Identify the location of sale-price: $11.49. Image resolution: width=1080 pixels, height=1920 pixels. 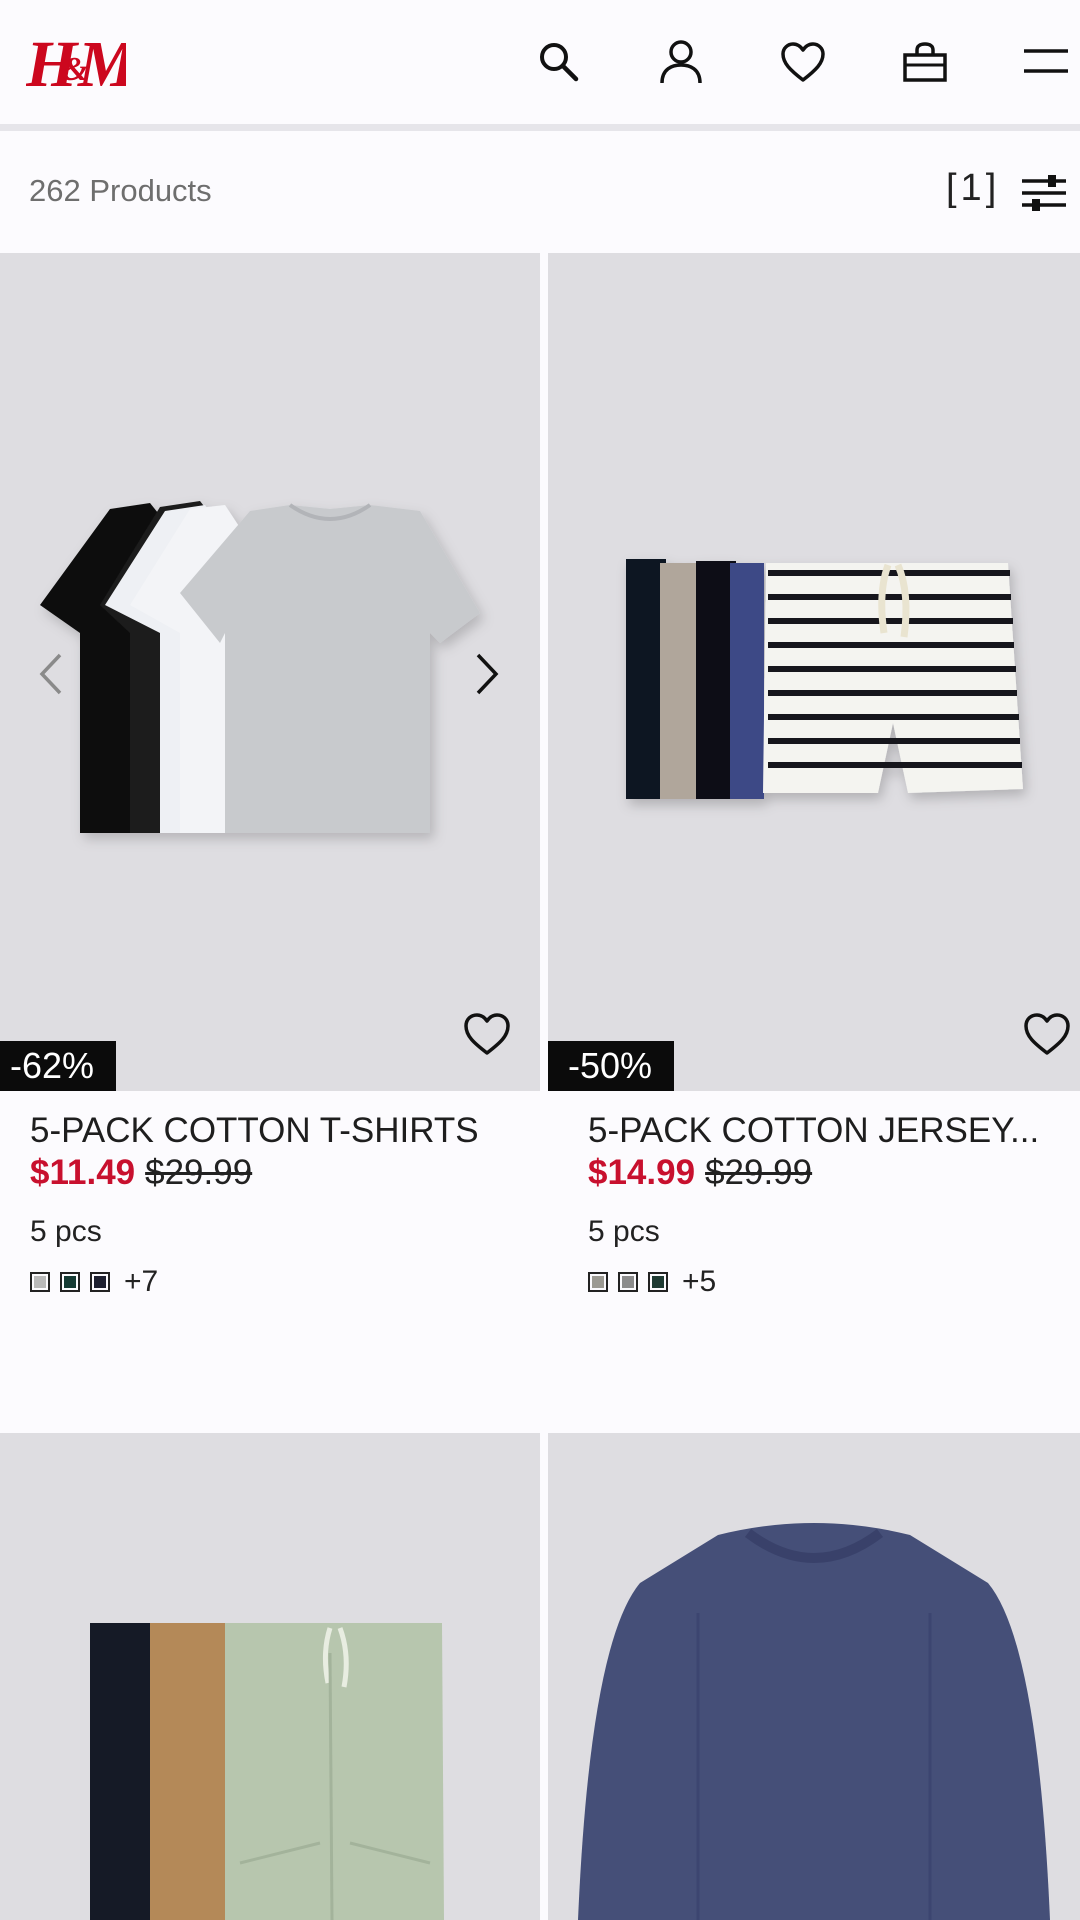
(83, 1172).